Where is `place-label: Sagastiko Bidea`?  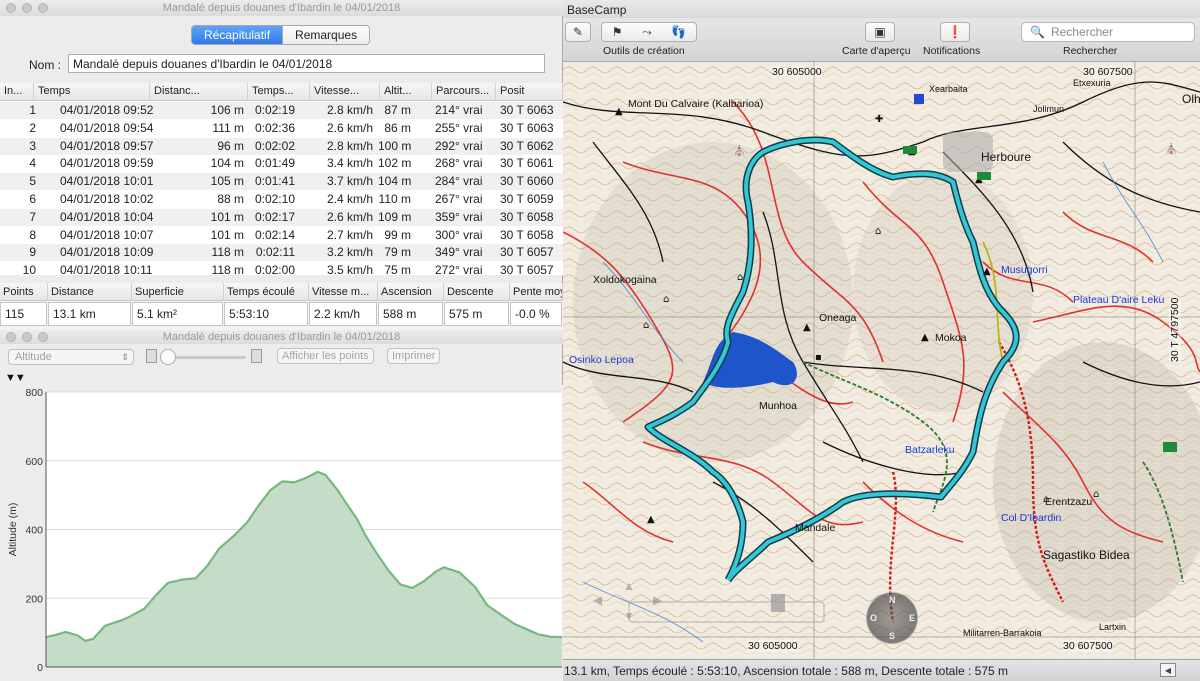
place-label: Sagastiko Bidea is located at coordinates (1086, 555).